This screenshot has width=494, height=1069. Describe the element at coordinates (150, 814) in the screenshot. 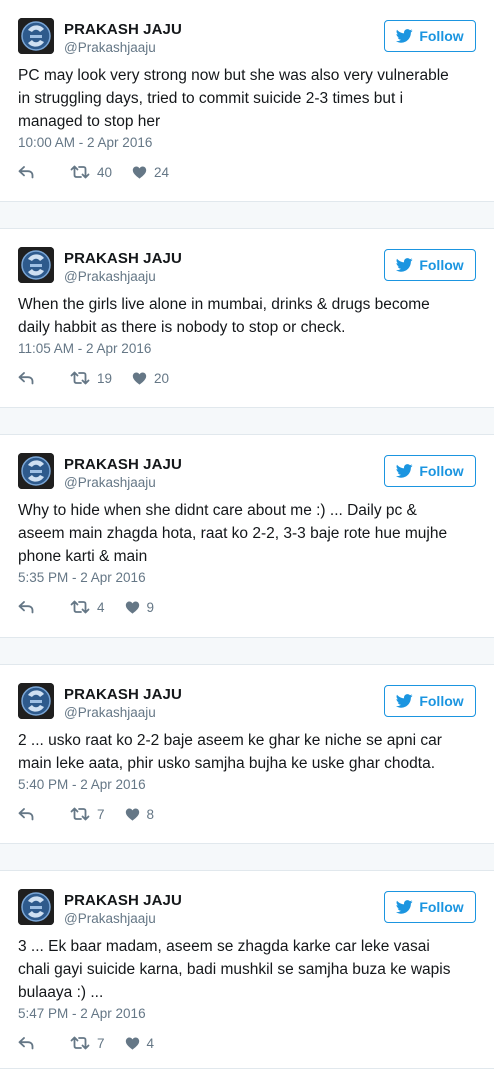

I see `like-count: 8` at that location.